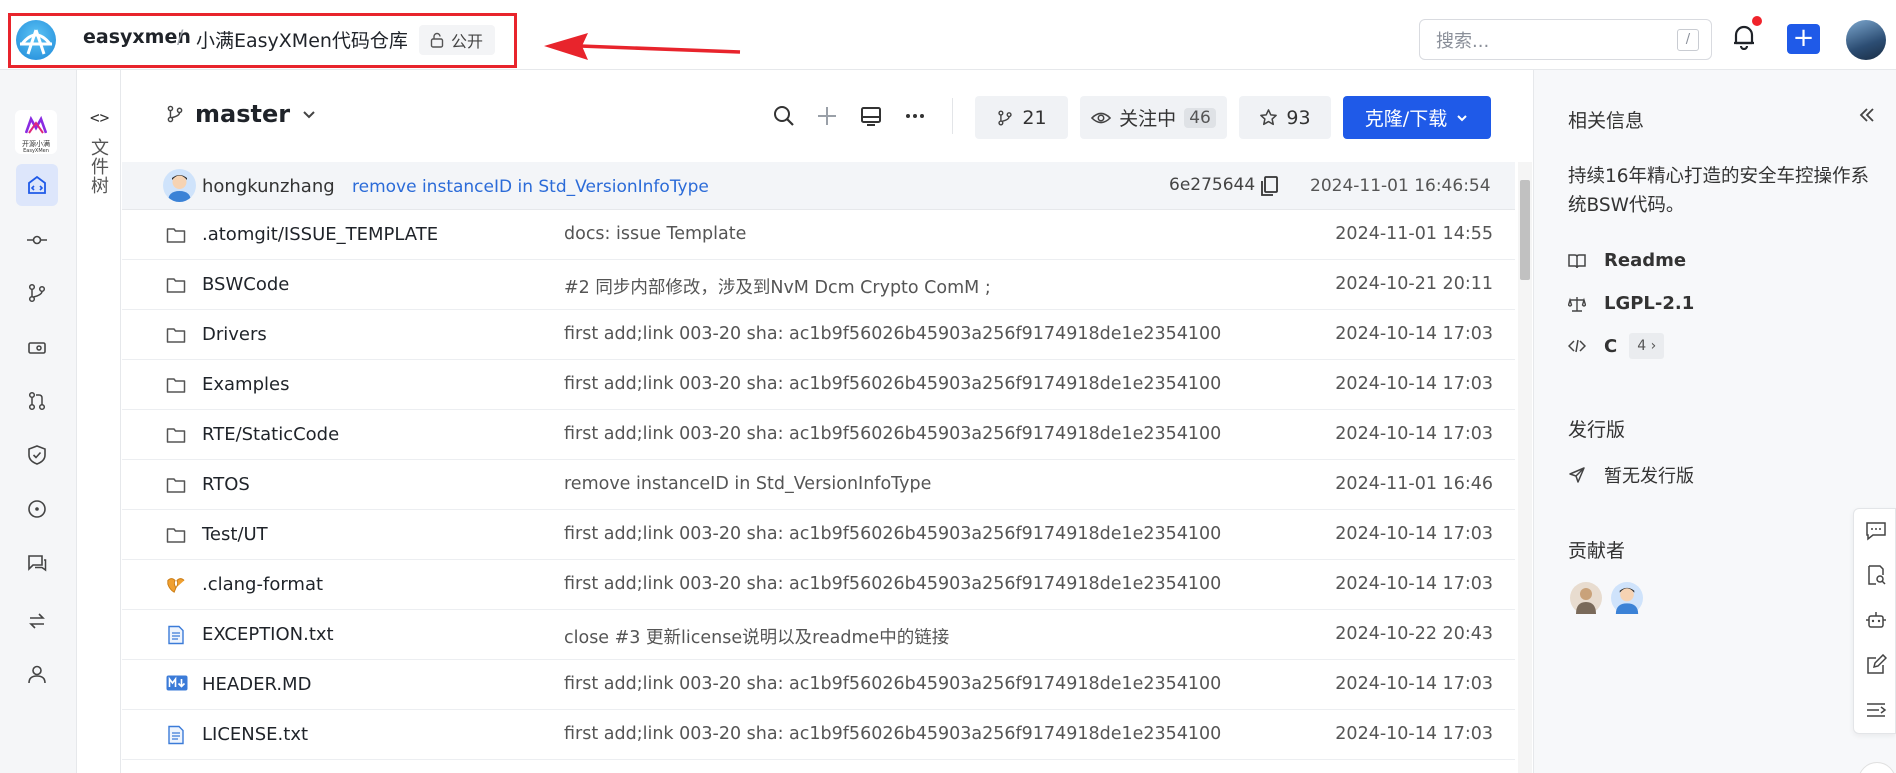 The image size is (1896, 773). Describe the element at coordinates (1153, 117) in the screenshot. I see `watch-button: 关注中 46` at that location.